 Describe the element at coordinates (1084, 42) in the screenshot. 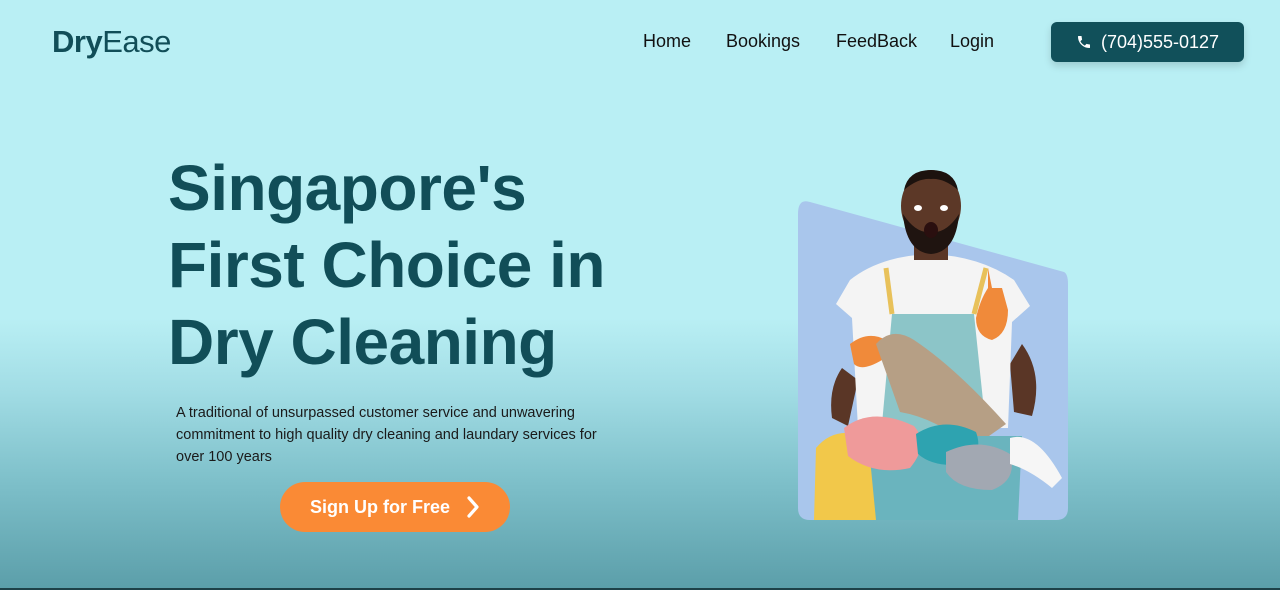

I see `phone-icon` at that location.